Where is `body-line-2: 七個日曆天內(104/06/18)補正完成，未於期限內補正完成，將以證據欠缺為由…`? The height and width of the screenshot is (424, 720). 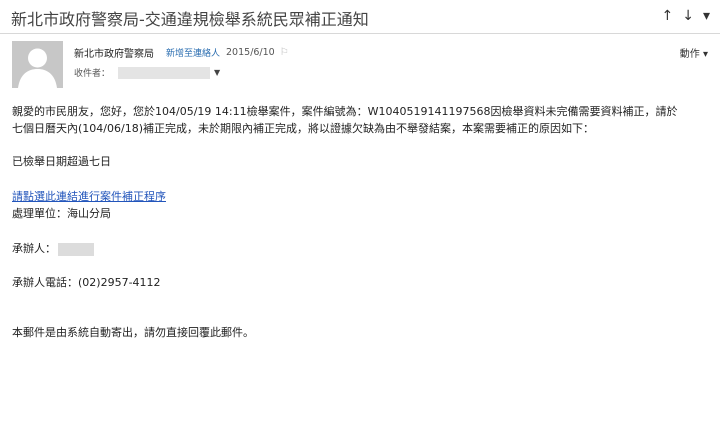
body-line-2: 七個日曆天內(104/06/18)補正完成，未於期限內補正完成，將以證據欠缺為由… is located at coordinates (303, 128).